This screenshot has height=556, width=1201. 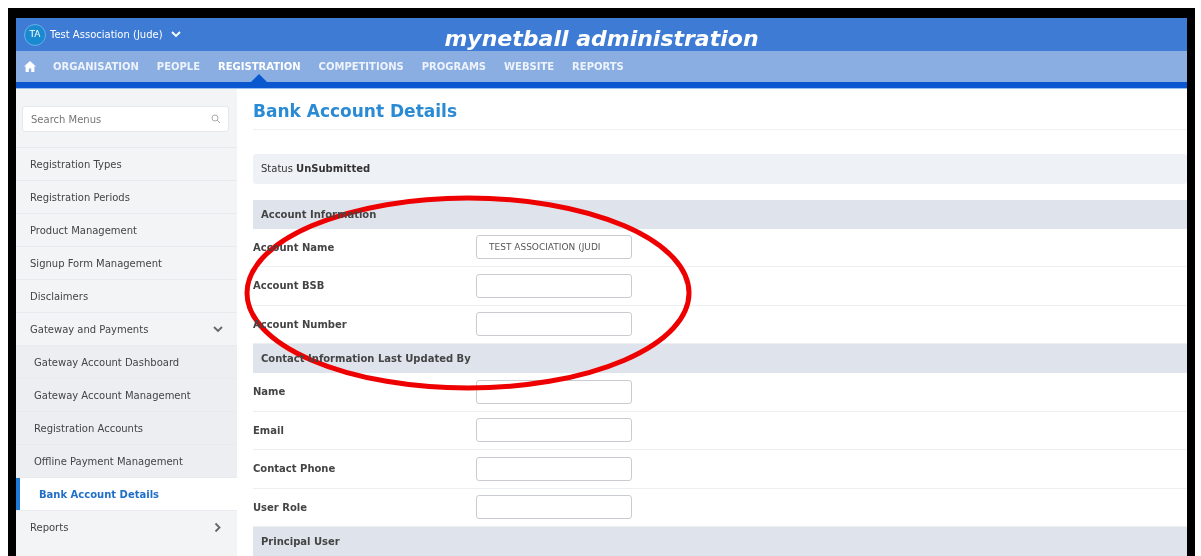 What do you see at coordinates (126, 262) in the screenshot?
I see `sidebar-item: Signup Form Management` at bounding box center [126, 262].